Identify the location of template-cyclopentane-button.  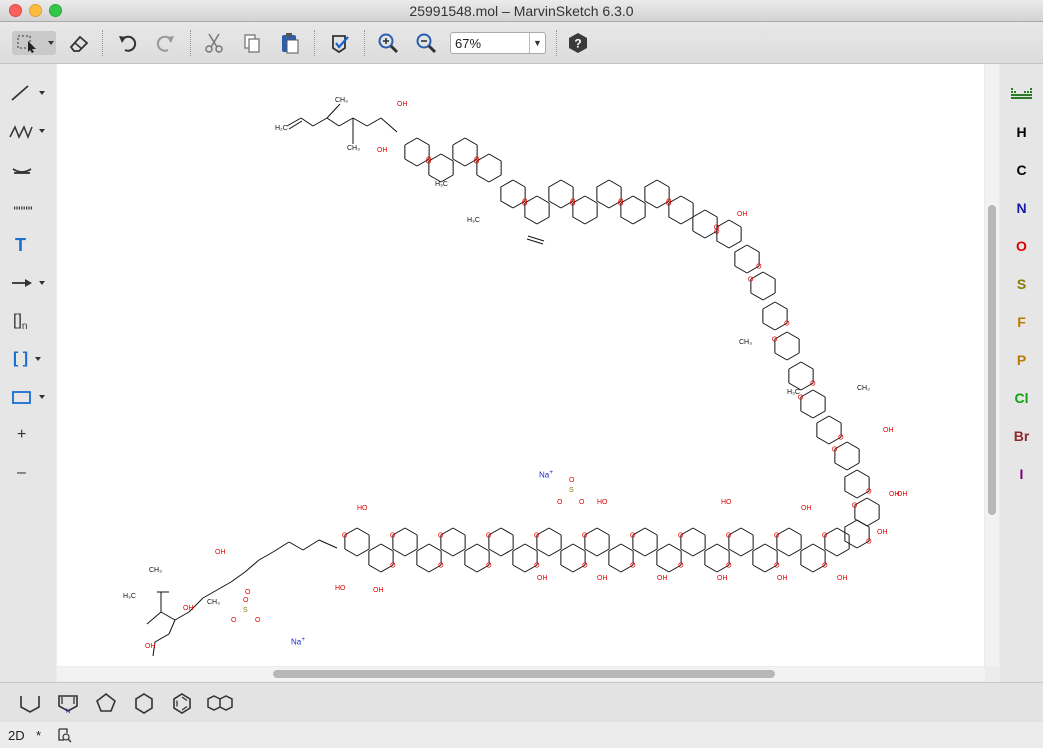
(106, 705).